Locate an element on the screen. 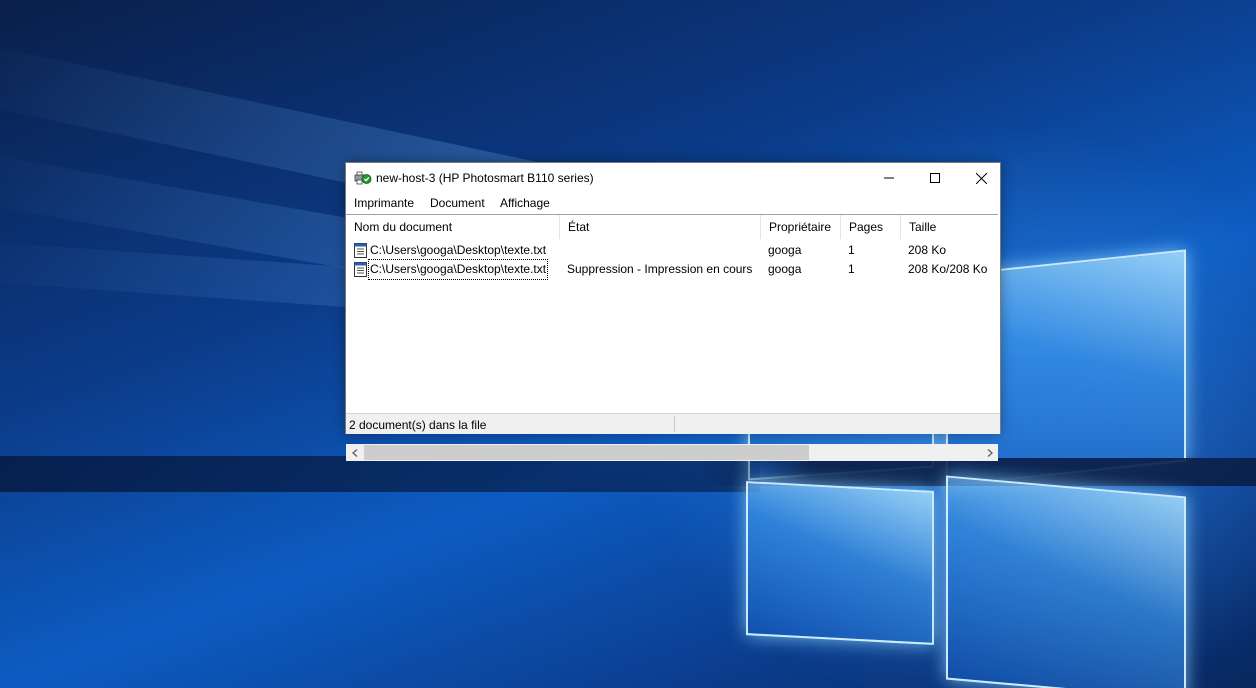  status-bar: 2 document(s) dans la file is located at coordinates (673, 423).